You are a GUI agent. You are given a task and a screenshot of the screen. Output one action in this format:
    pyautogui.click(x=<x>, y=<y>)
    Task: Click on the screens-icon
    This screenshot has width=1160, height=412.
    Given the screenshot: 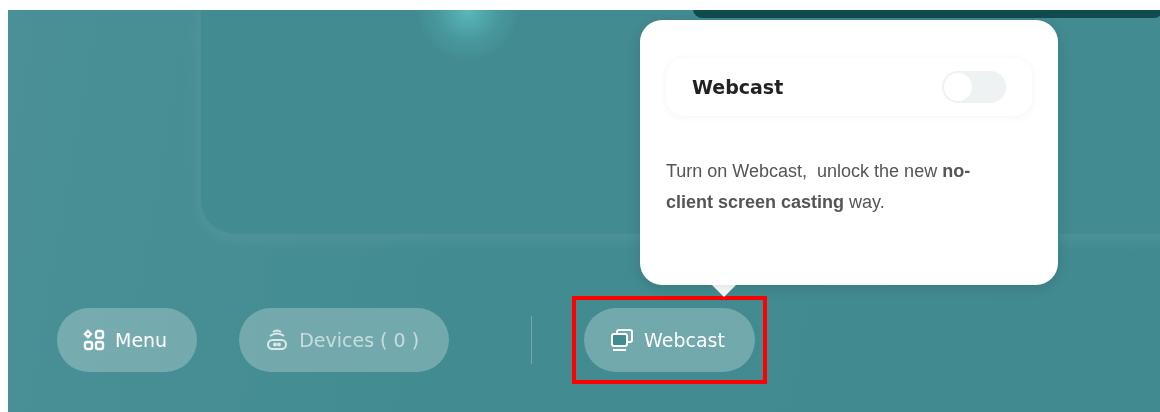 What is the action you would take?
    pyautogui.click(x=622, y=340)
    